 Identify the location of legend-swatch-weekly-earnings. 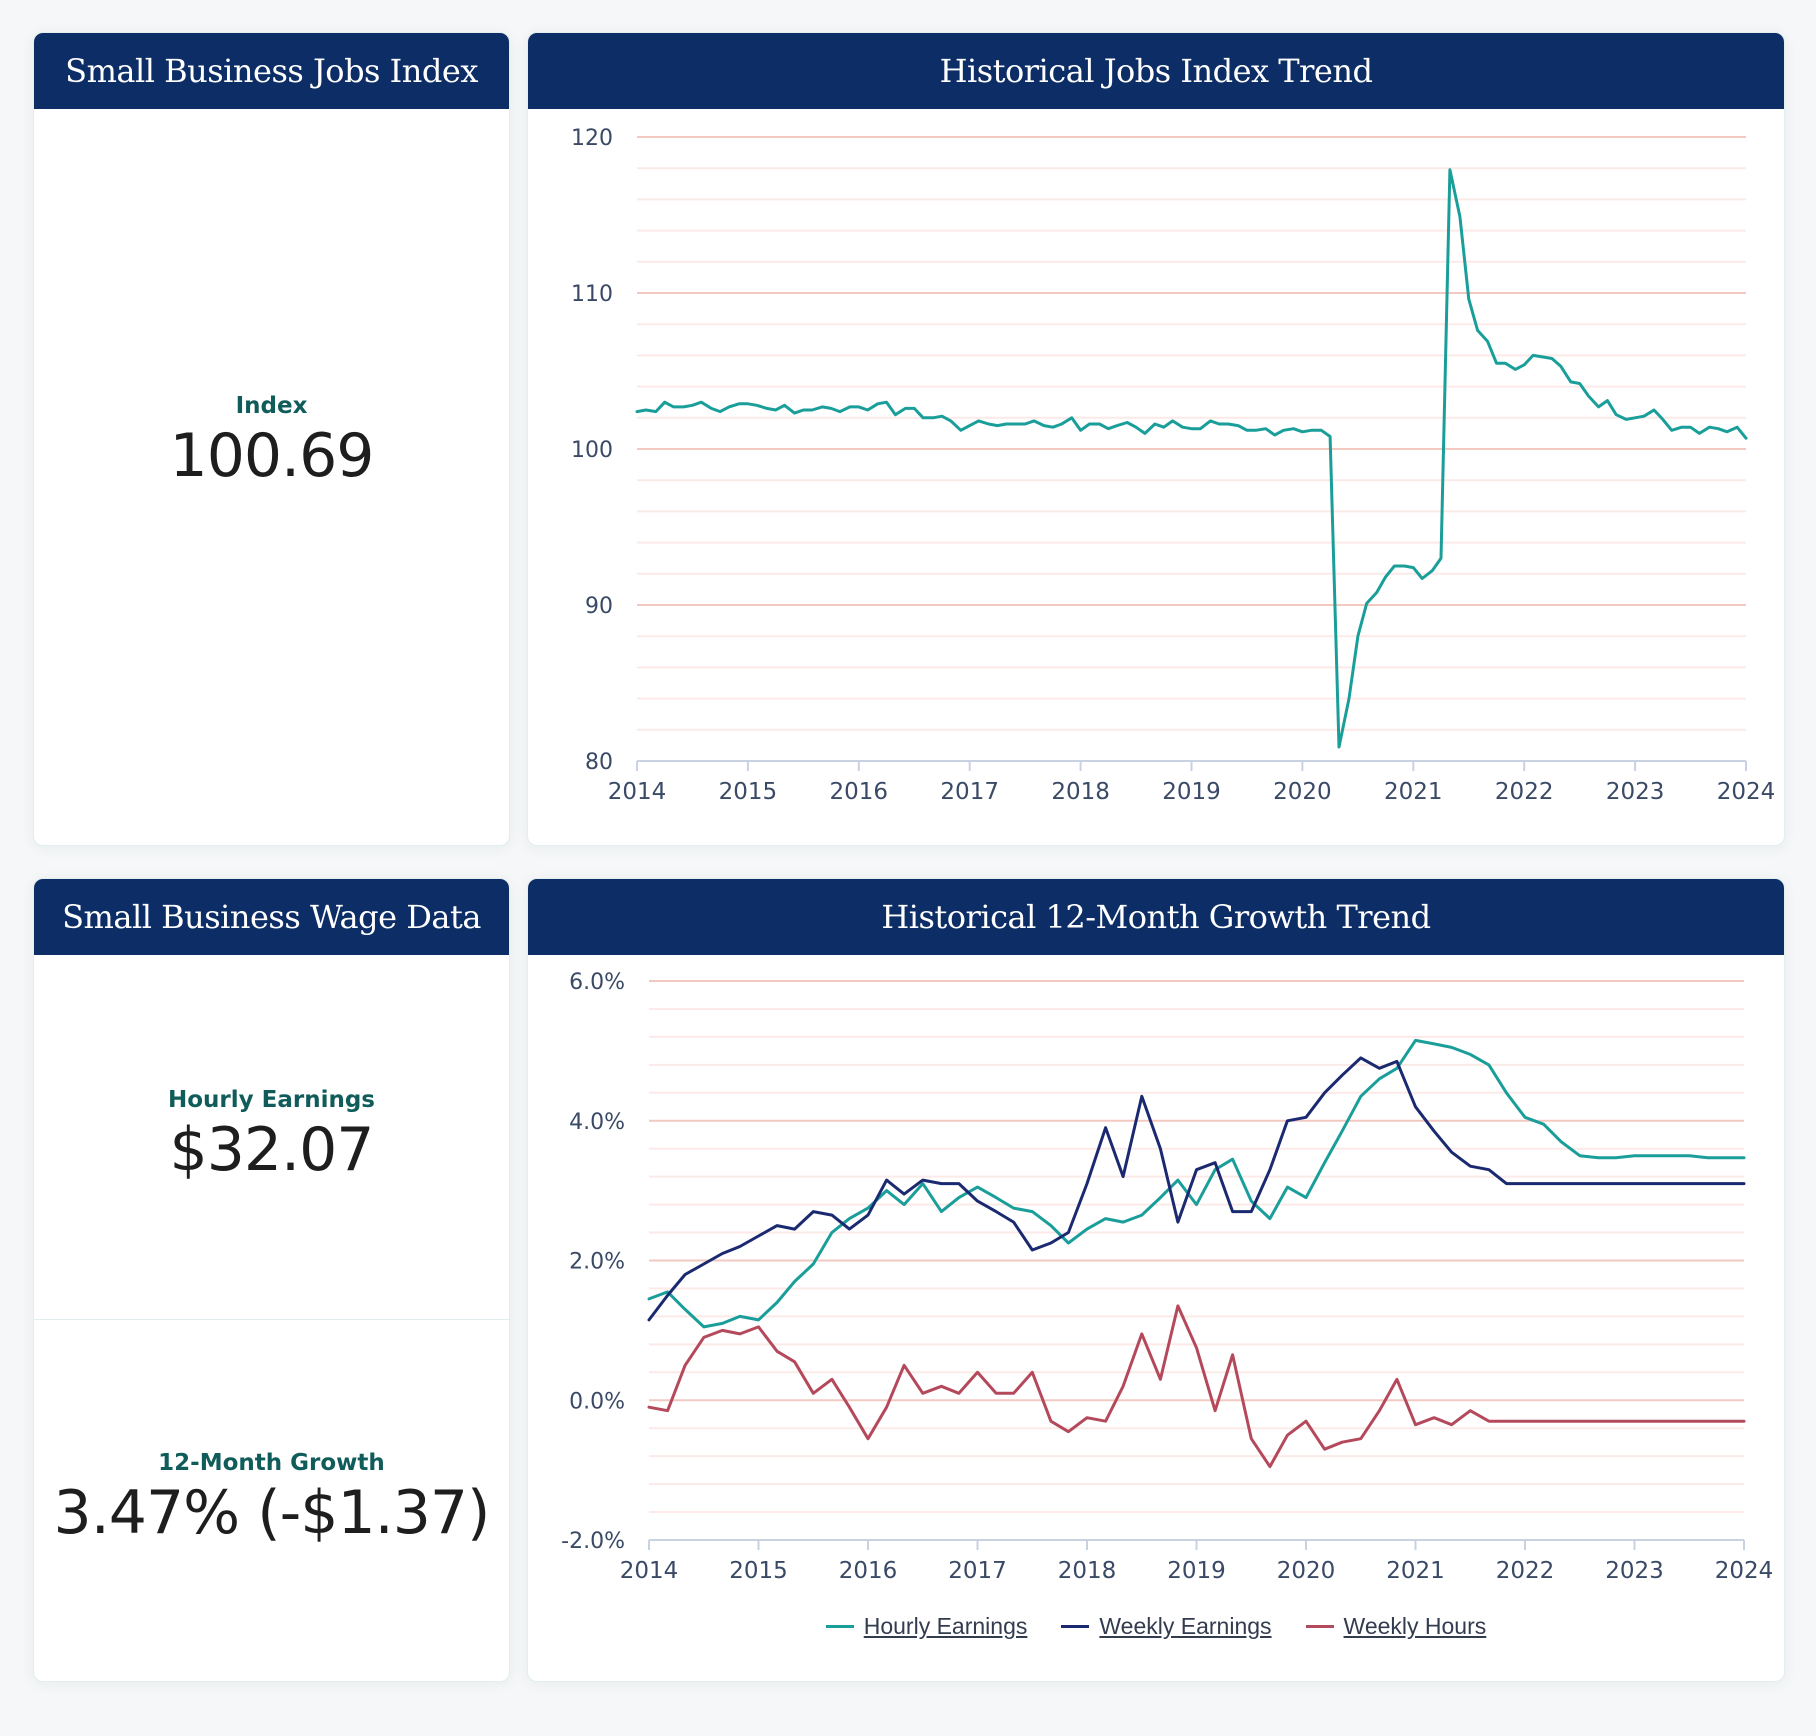
(1075, 1626).